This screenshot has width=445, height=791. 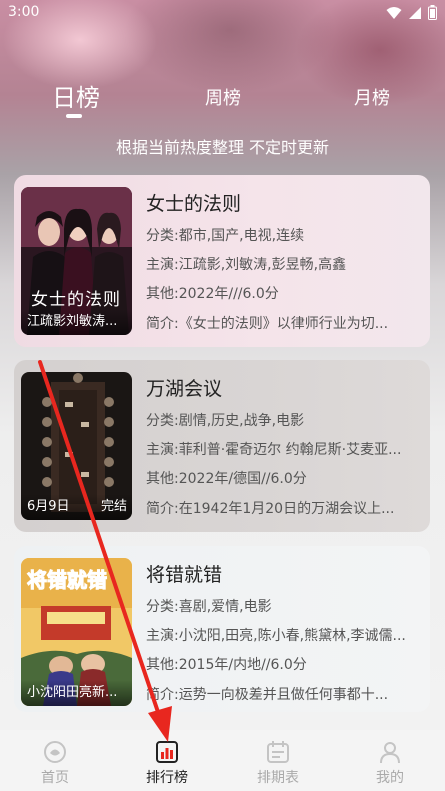 What do you see at coordinates (281, 293) in the screenshot?
I see `movie-other: 其他:2022年///6.0分` at bounding box center [281, 293].